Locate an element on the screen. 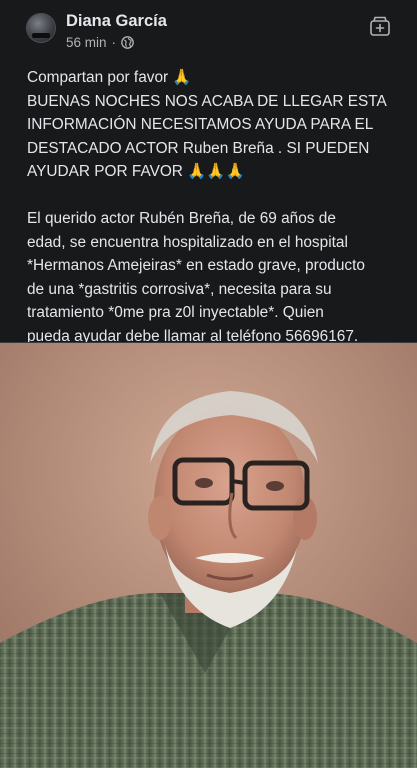  post-meta: 56 min · is located at coordinates (100, 42).